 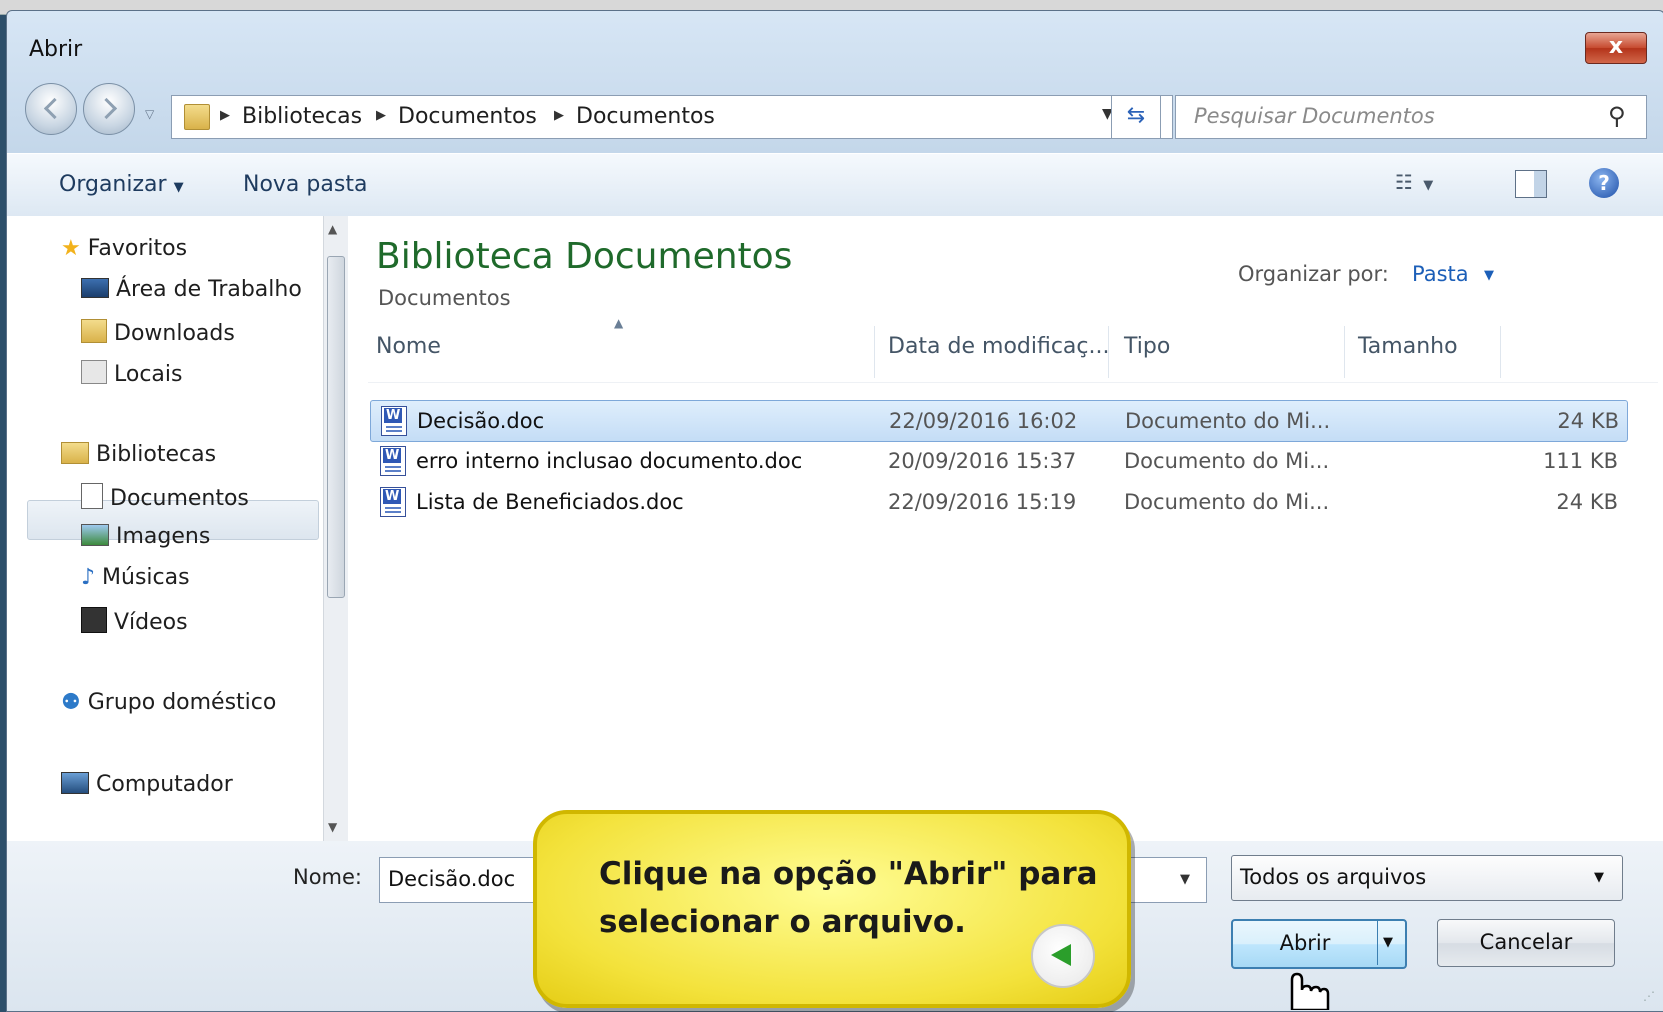 I want to click on open-button: Abrir ▼, so click(x=1319, y=944).